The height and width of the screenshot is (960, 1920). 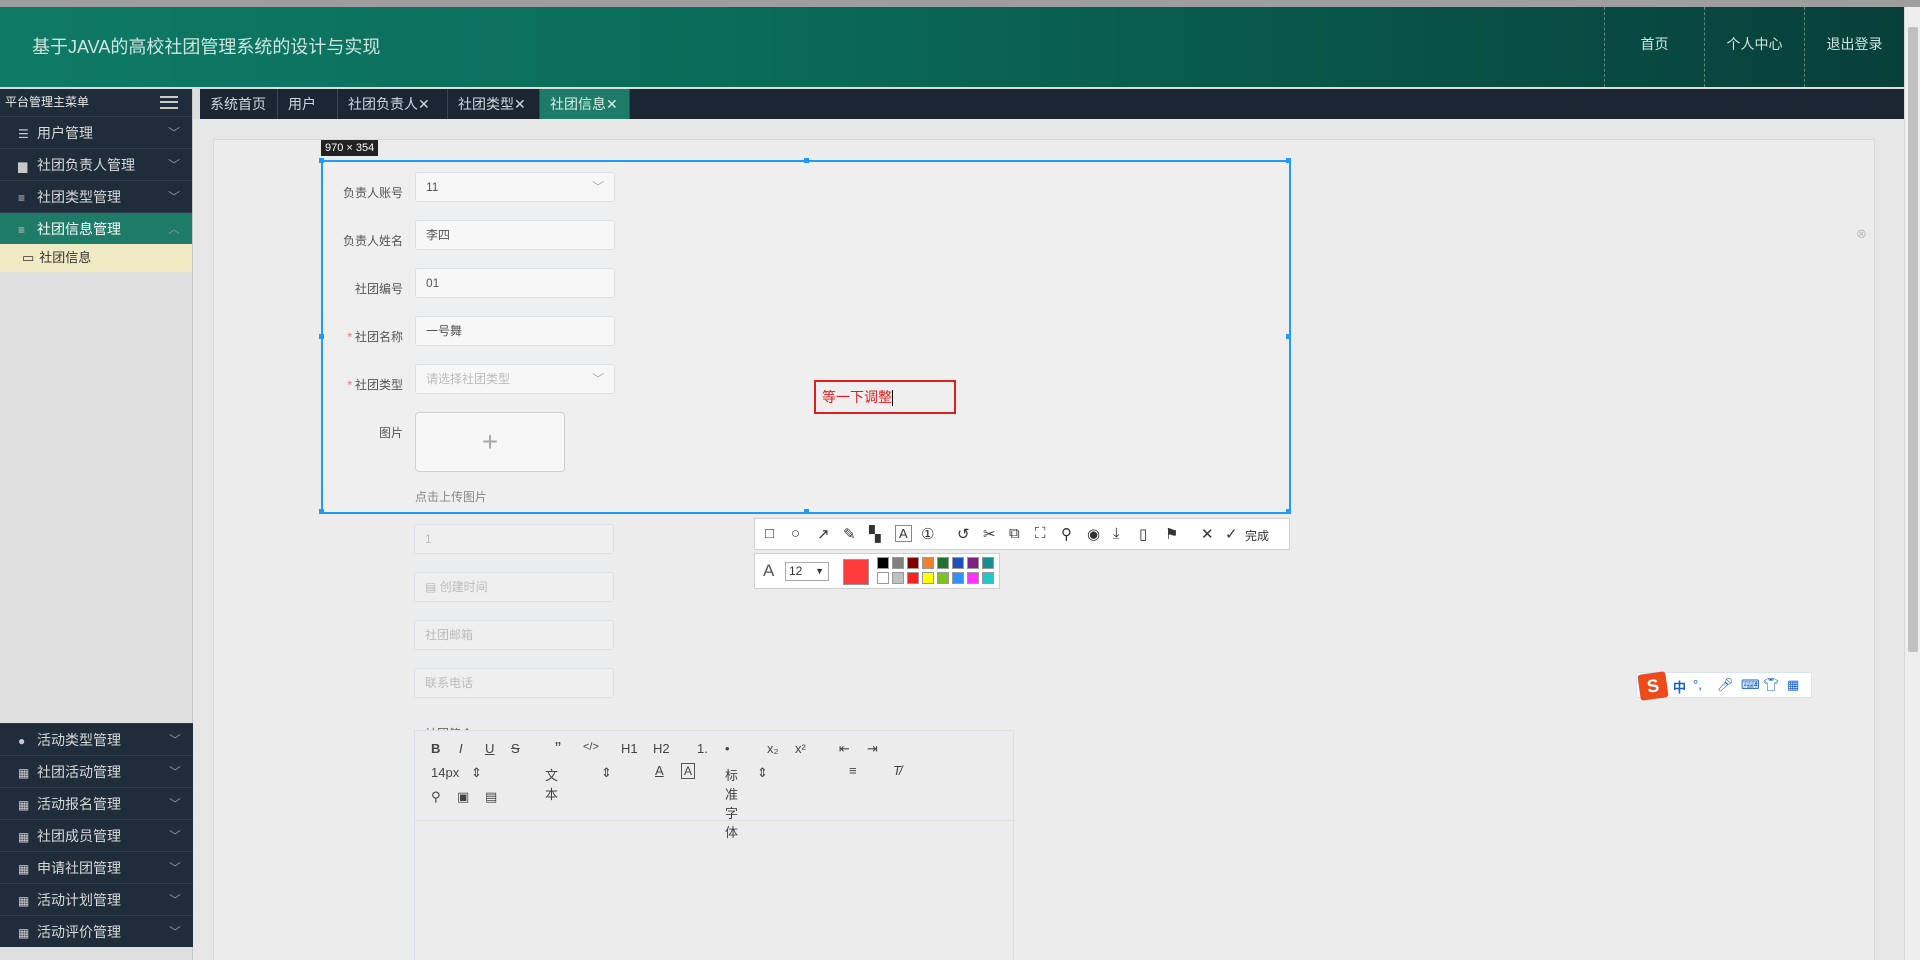 I want to click on skin-icon: 👕︎, so click(x=1771, y=685).